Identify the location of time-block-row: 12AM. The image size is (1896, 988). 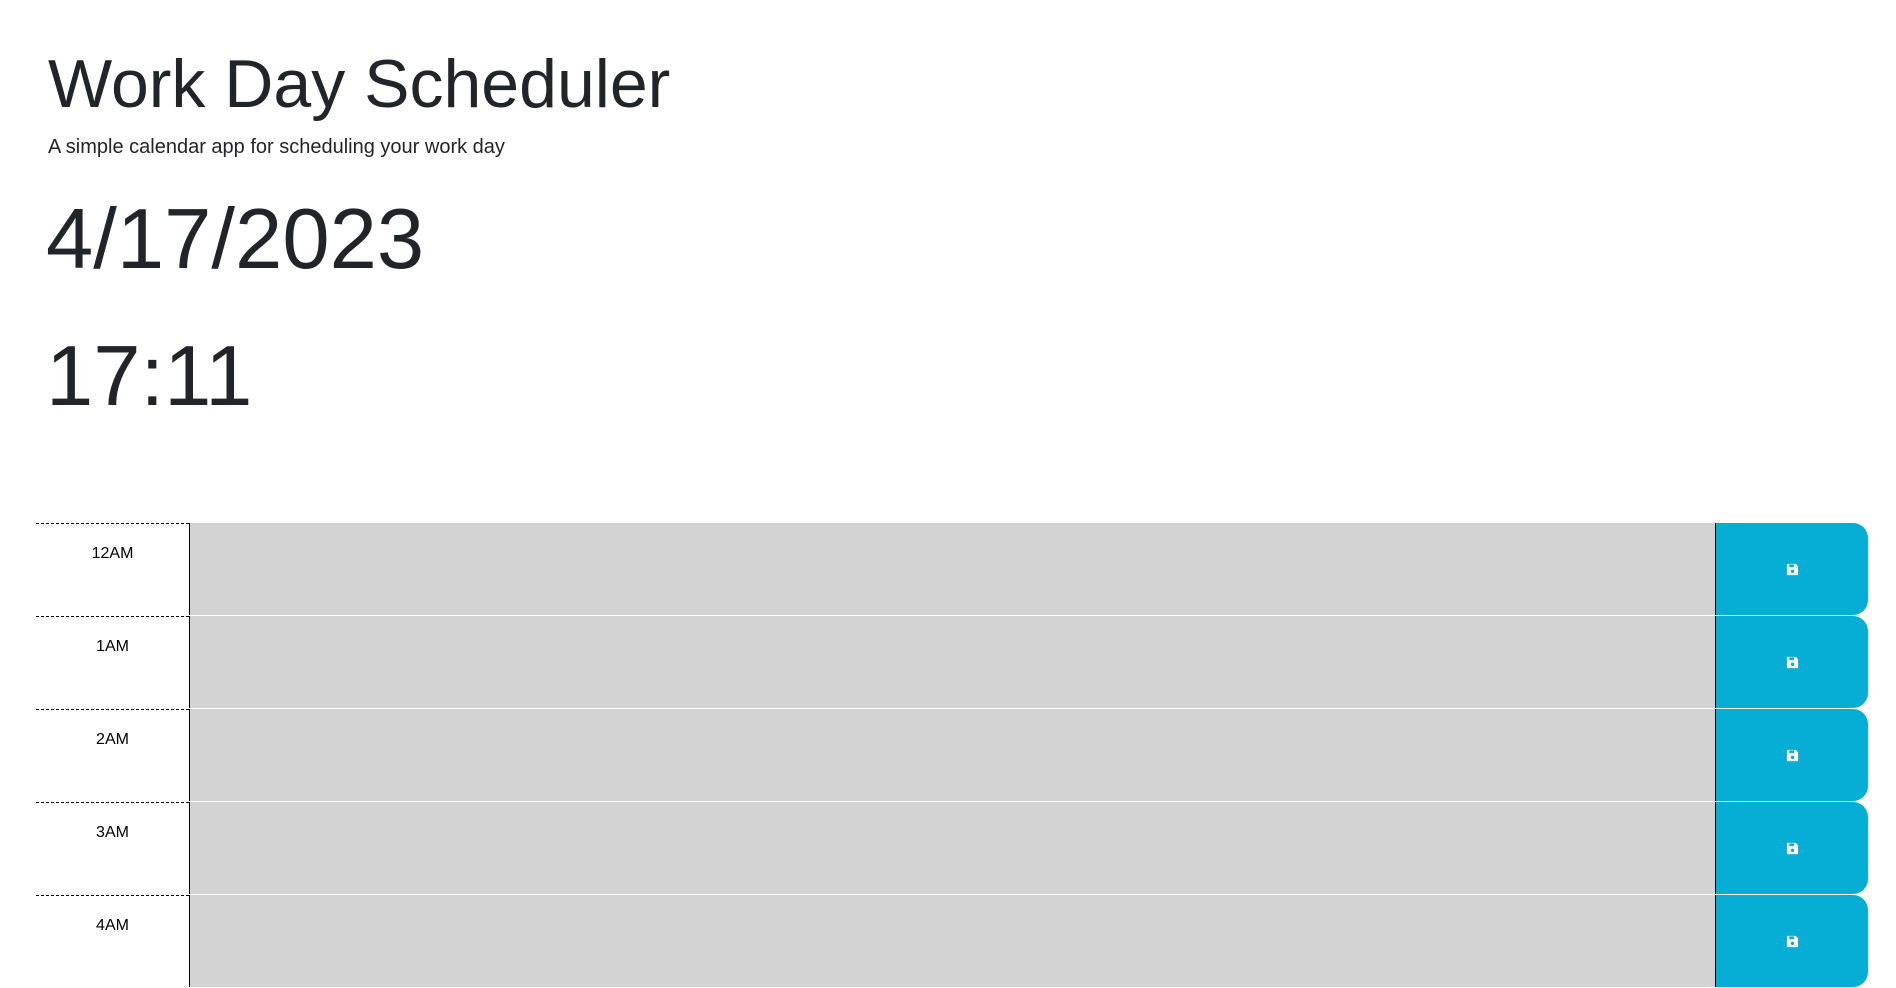
(952, 569).